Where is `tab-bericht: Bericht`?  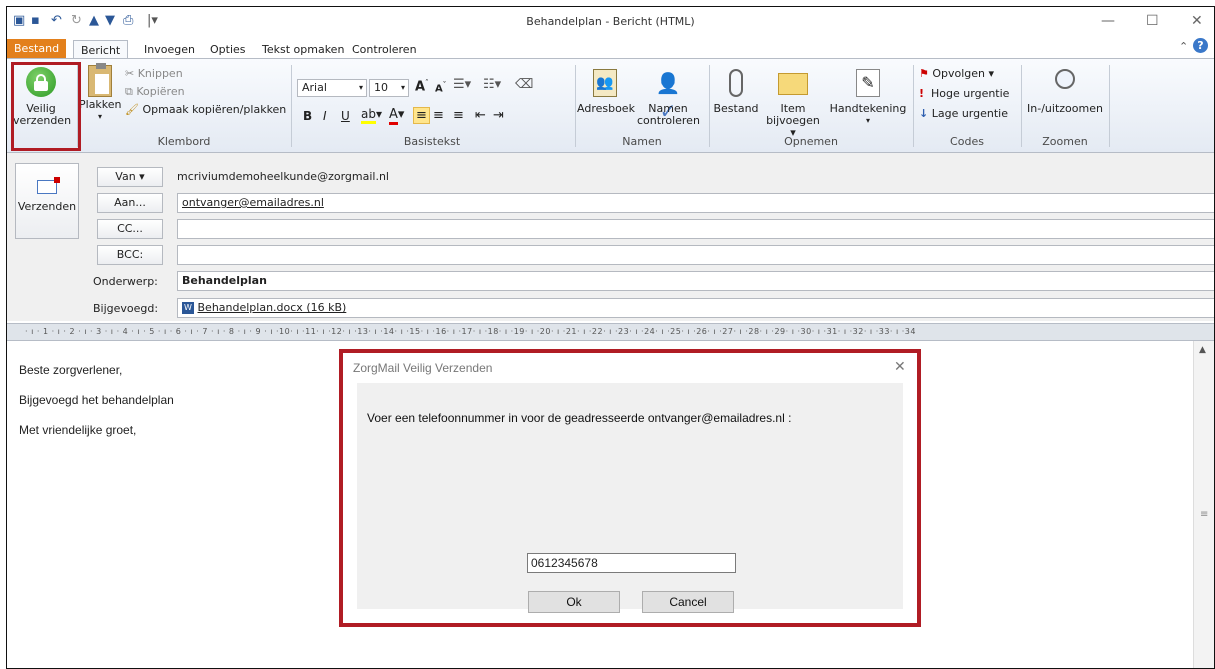 tab-bericht: Bericht is located at coordinates (101, 49).